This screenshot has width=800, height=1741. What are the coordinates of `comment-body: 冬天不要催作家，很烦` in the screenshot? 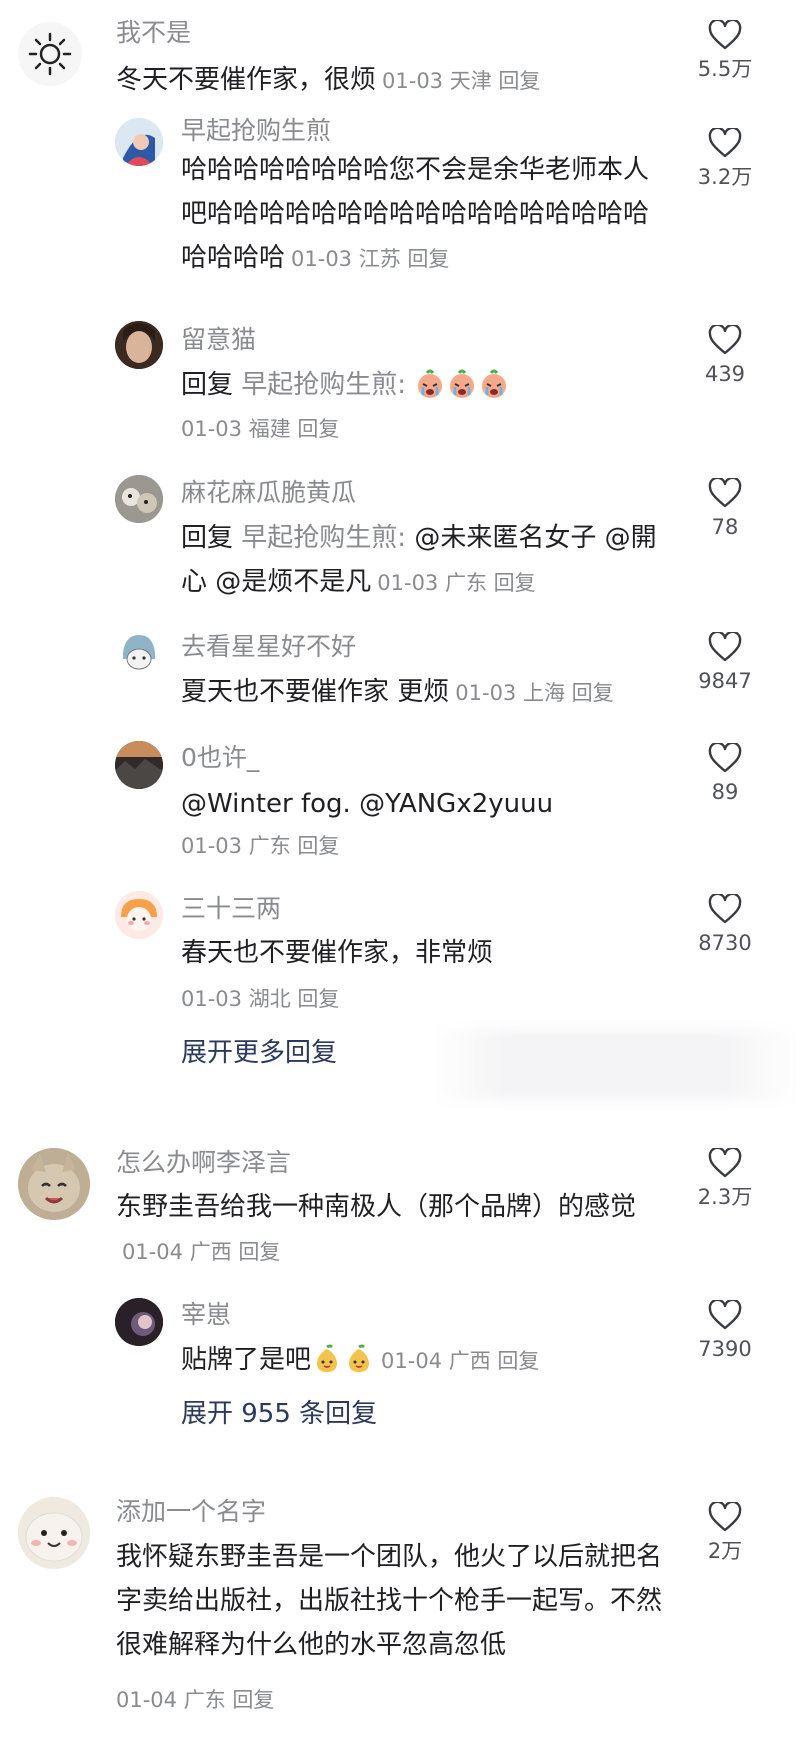 It's located at (246, 80).